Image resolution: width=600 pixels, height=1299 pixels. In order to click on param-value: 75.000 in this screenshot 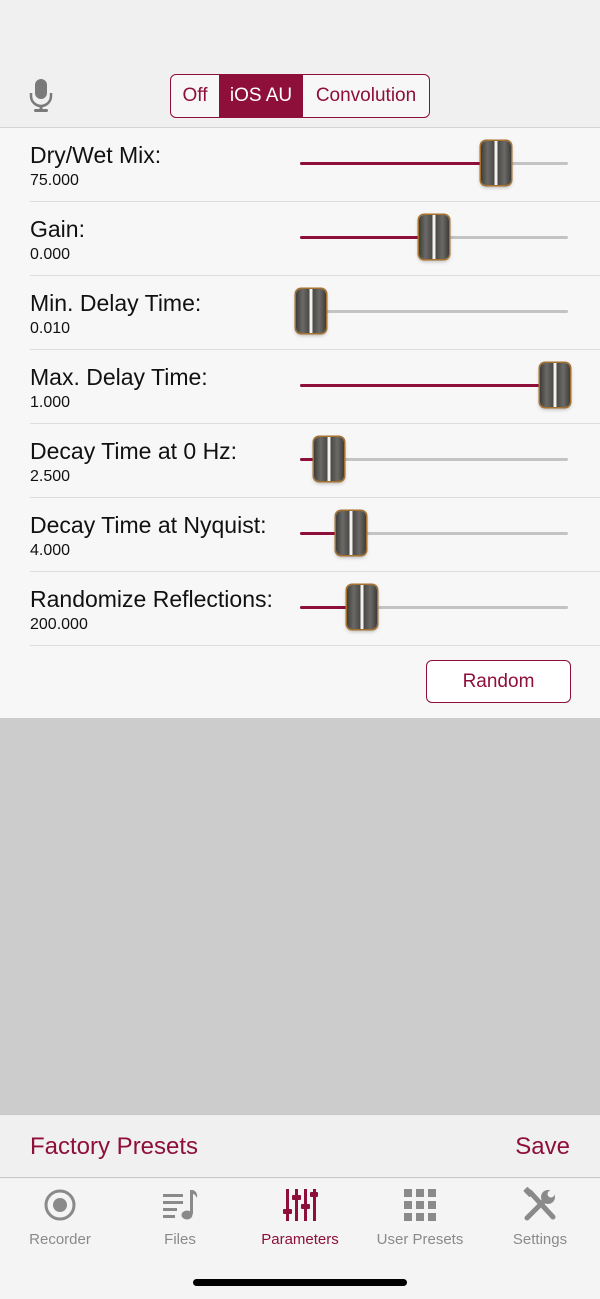, I will do `click(54, 180)`.